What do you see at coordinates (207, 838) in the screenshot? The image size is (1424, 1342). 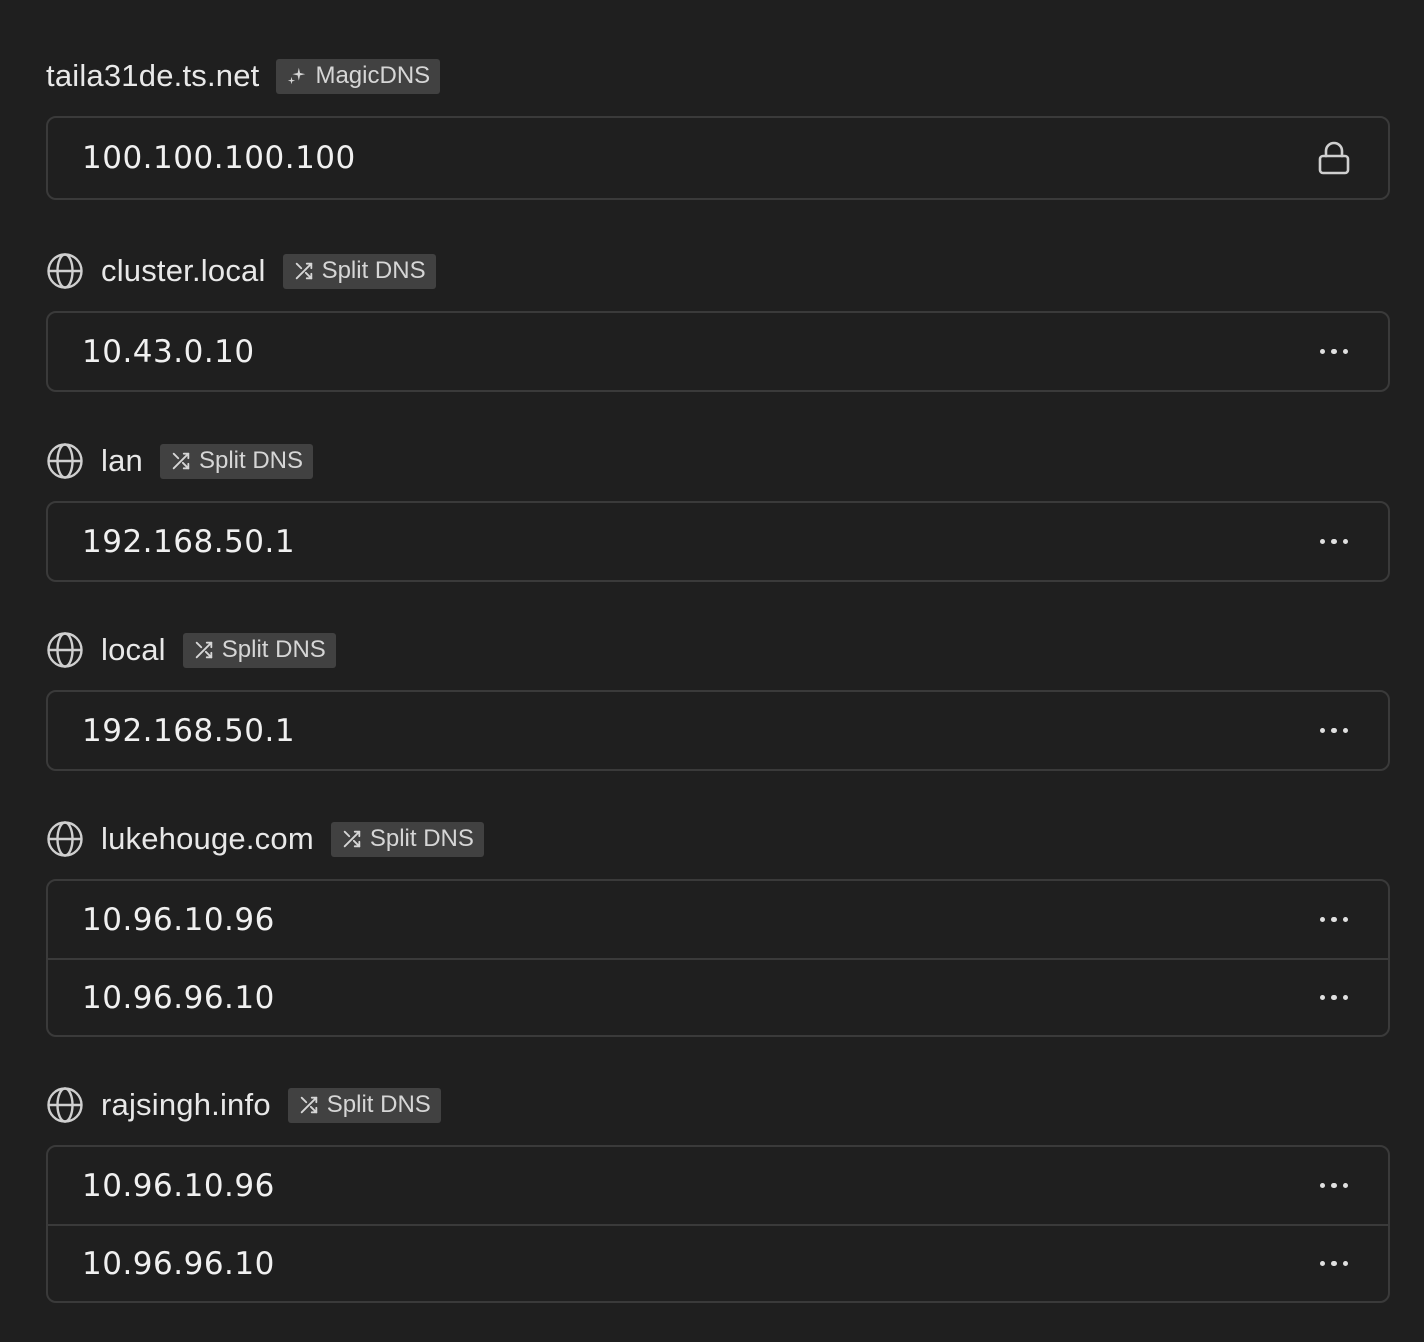 I see `domain-name: lukehouge.com` at bounding box center [207, 838].